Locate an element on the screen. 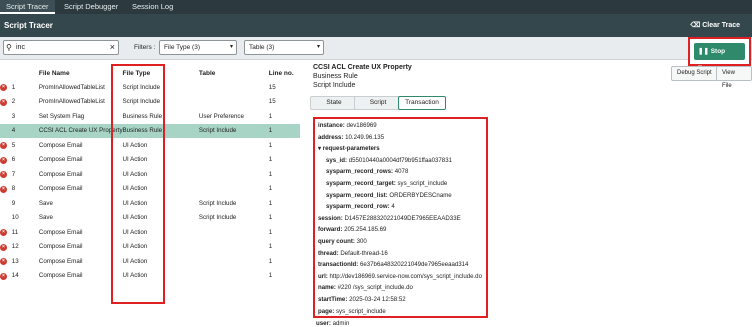 This screenshot has width=752, height=327. transaction-field: ▾ request-parameters is located at coordinates (349, 148).